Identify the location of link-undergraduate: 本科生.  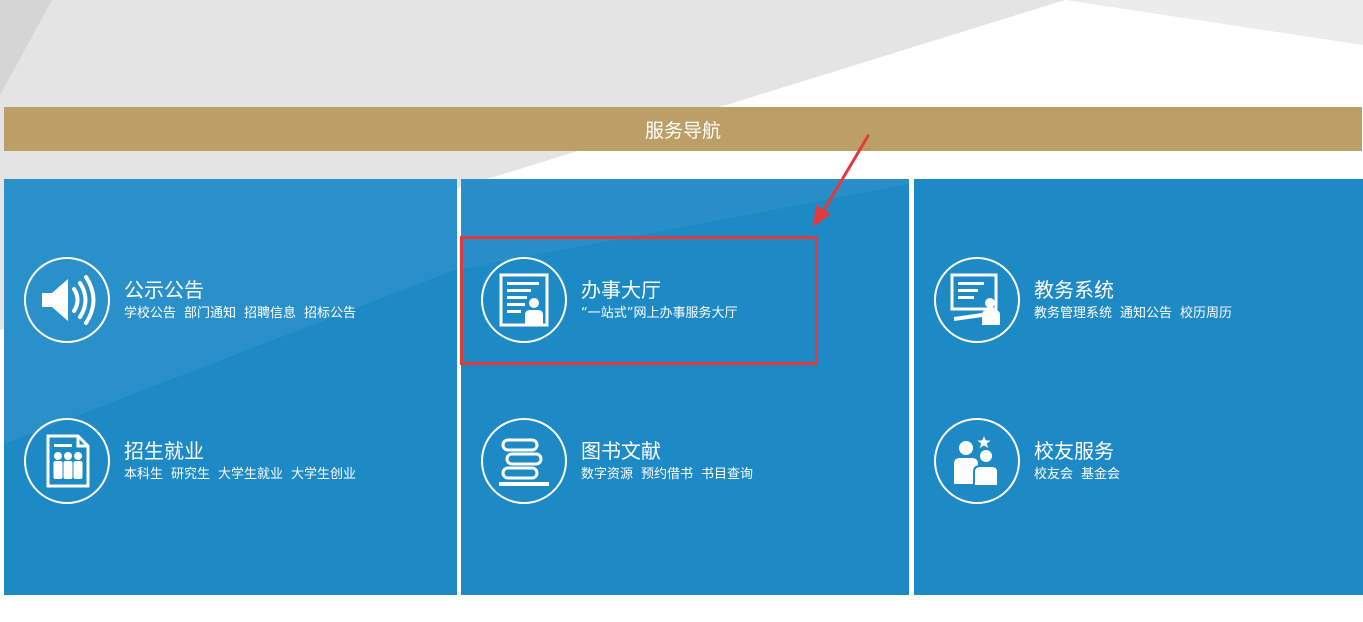
(143, 475).